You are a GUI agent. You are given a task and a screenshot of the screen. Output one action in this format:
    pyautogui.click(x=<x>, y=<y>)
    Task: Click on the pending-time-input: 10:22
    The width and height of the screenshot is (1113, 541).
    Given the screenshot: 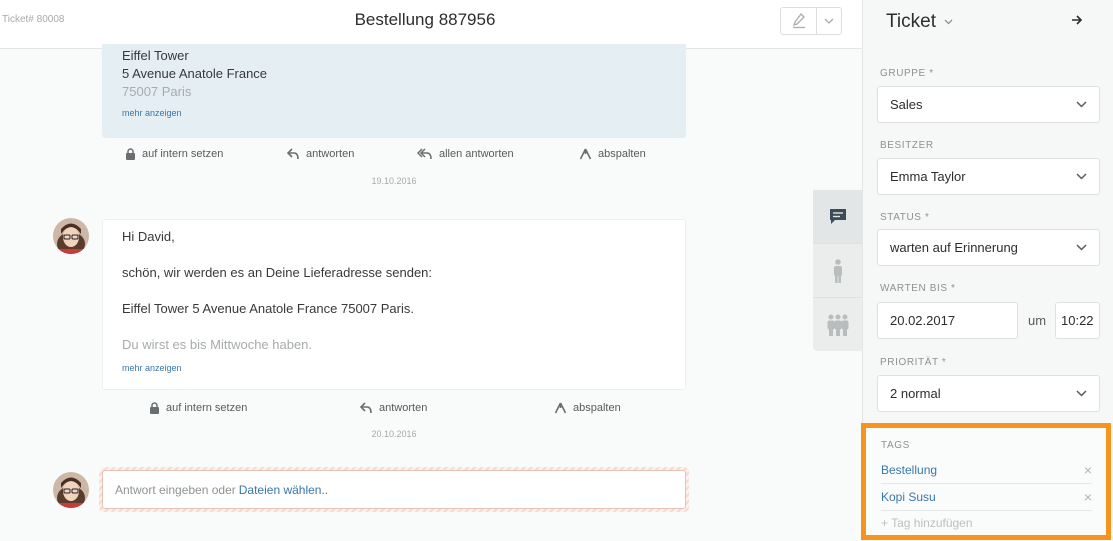 What is the action you would take?
    pyautogui.click(x=1077, y=320)
    